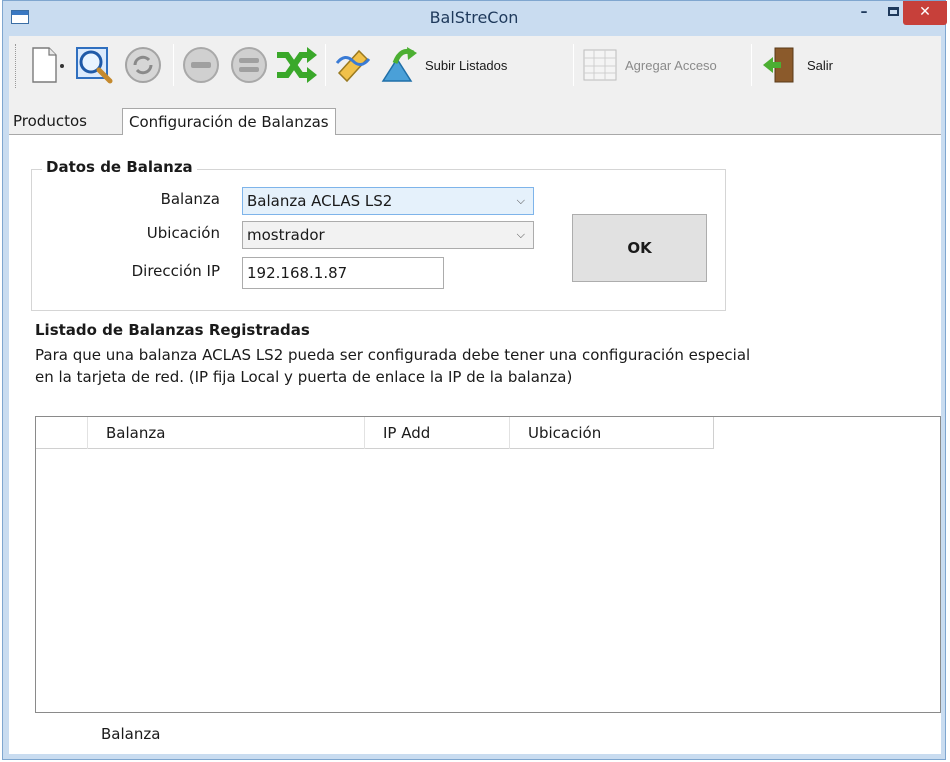  I want to click on agregar-acceso-label: Agregar Acceso, so click(671, 65).